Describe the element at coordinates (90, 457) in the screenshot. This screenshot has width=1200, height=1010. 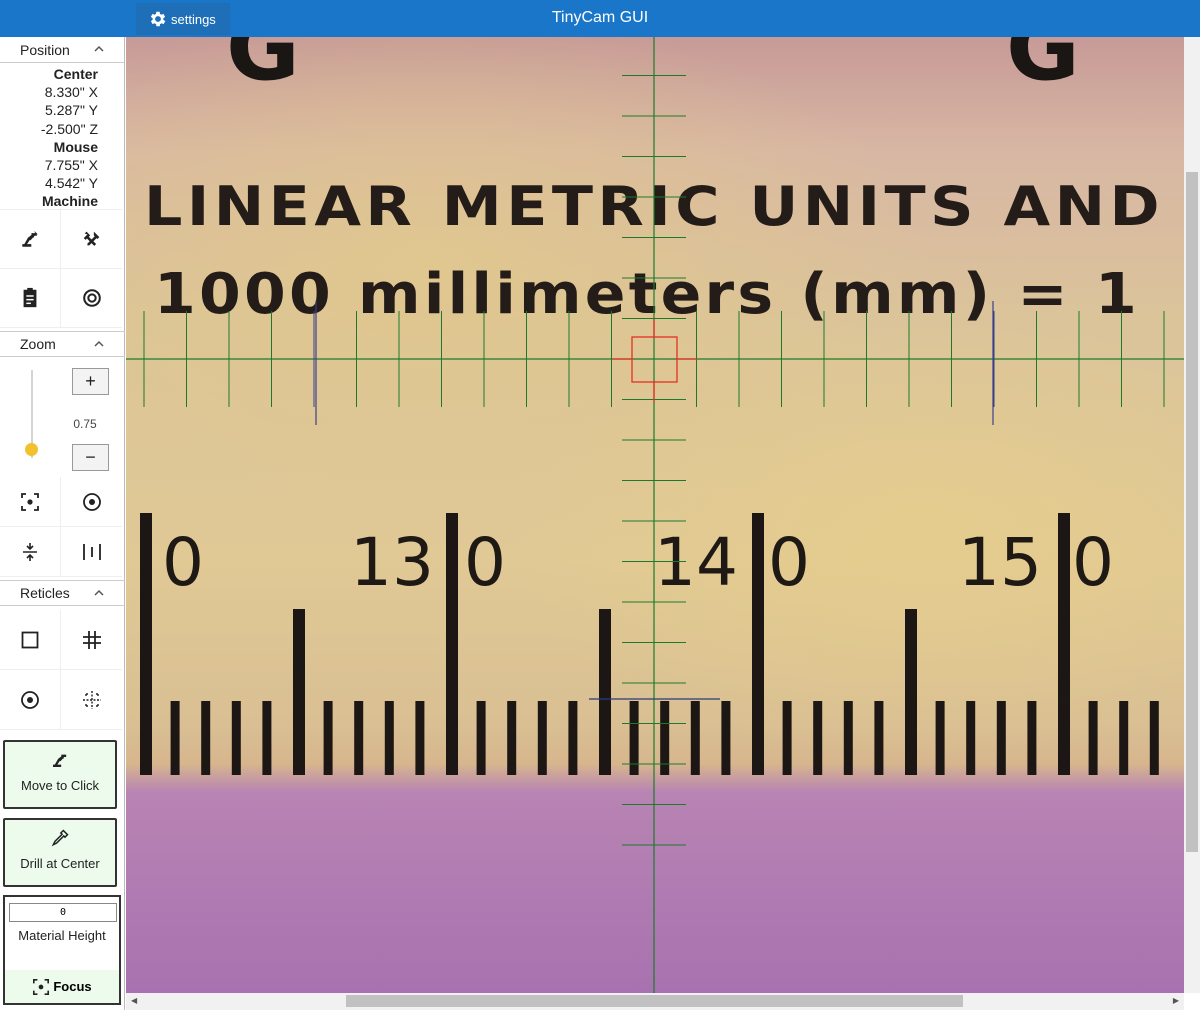
I see `zoom-out-button: −` at that location.